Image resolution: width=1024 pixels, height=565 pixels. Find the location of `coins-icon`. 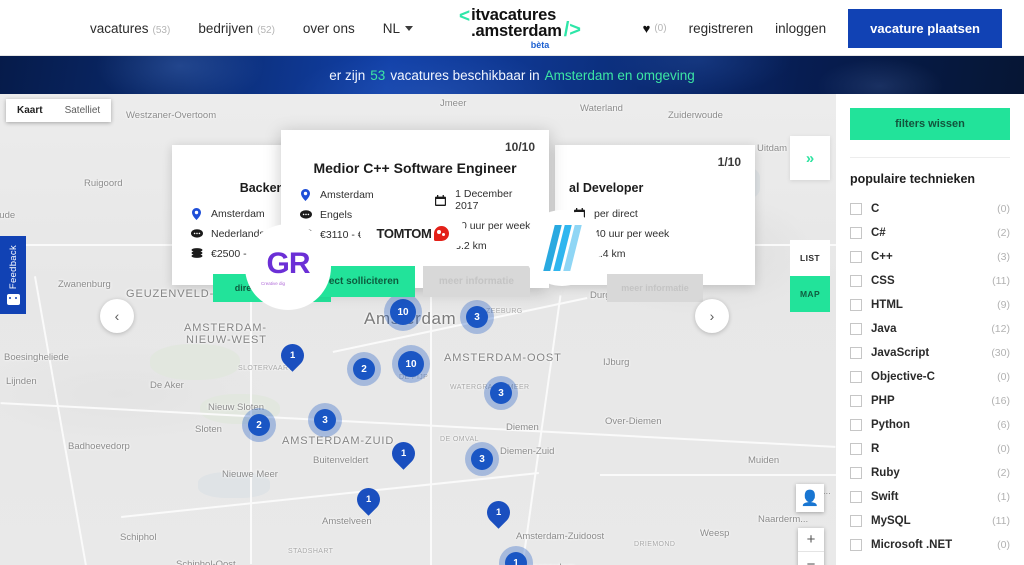

coins-icon is located at coordinates (305, 234).